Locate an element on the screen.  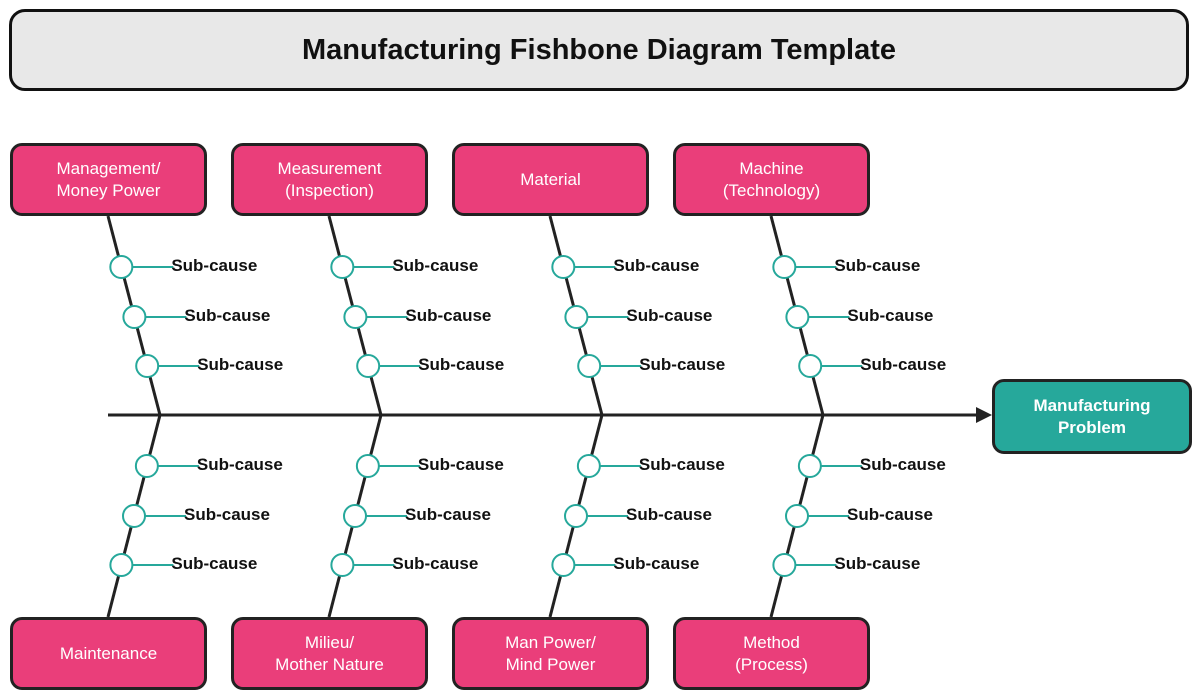
category-label: Milieu/ Mother Nature is located at coordinates (329, 653).